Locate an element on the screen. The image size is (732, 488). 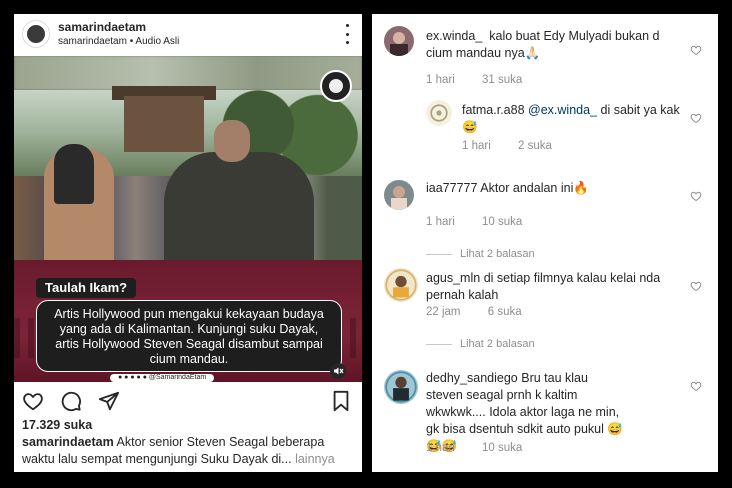
share-icon is located at coordinates (109, 401).